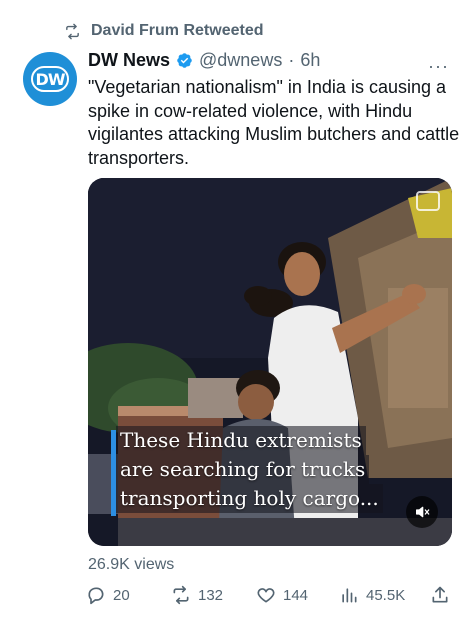  Describe the element at coordinates (240, 60) in the screenshot. I see `user-handle: @dwnews` at that location.